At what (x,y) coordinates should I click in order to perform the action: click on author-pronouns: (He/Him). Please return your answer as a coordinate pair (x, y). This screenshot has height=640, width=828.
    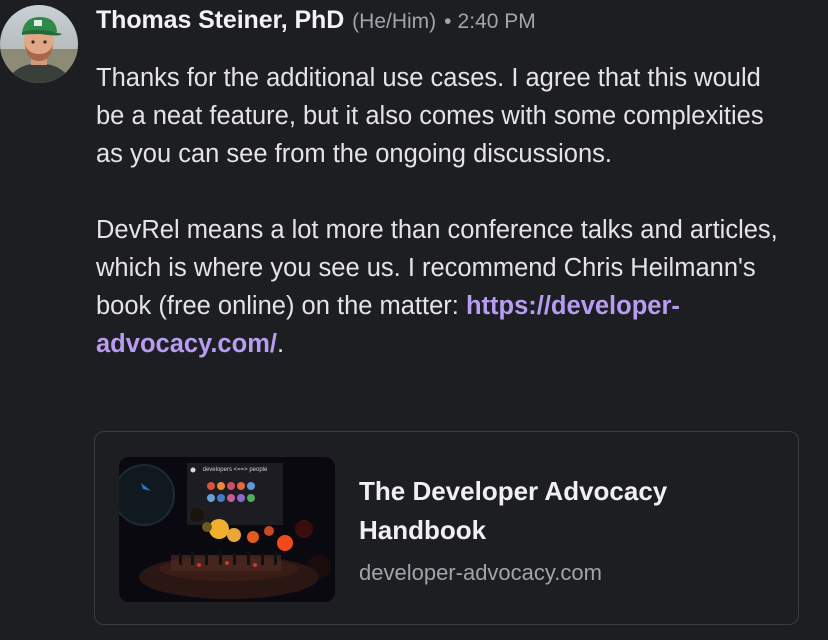
    Looking at the image, I should click on (394, 21).